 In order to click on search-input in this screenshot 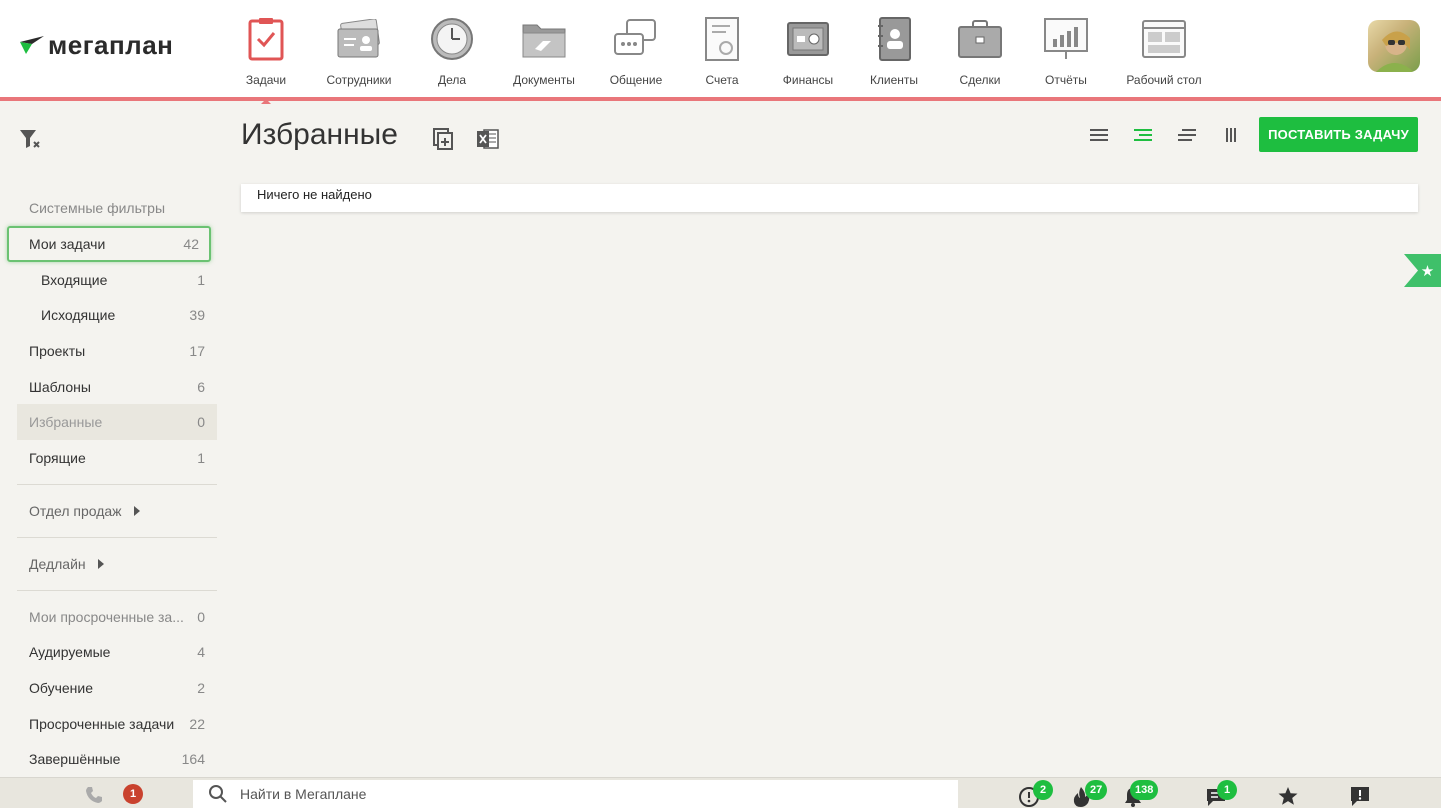, I will do `click(540, 794)`.